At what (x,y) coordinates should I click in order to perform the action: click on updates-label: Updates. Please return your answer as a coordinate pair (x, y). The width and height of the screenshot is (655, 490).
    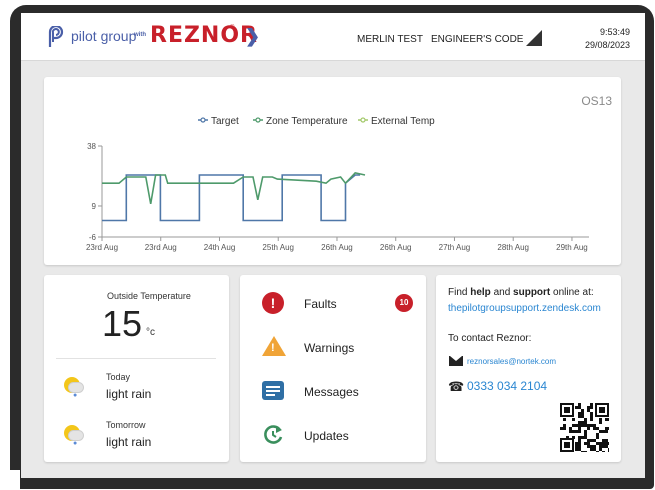
    Looking at the image, I should click on (326, 436).